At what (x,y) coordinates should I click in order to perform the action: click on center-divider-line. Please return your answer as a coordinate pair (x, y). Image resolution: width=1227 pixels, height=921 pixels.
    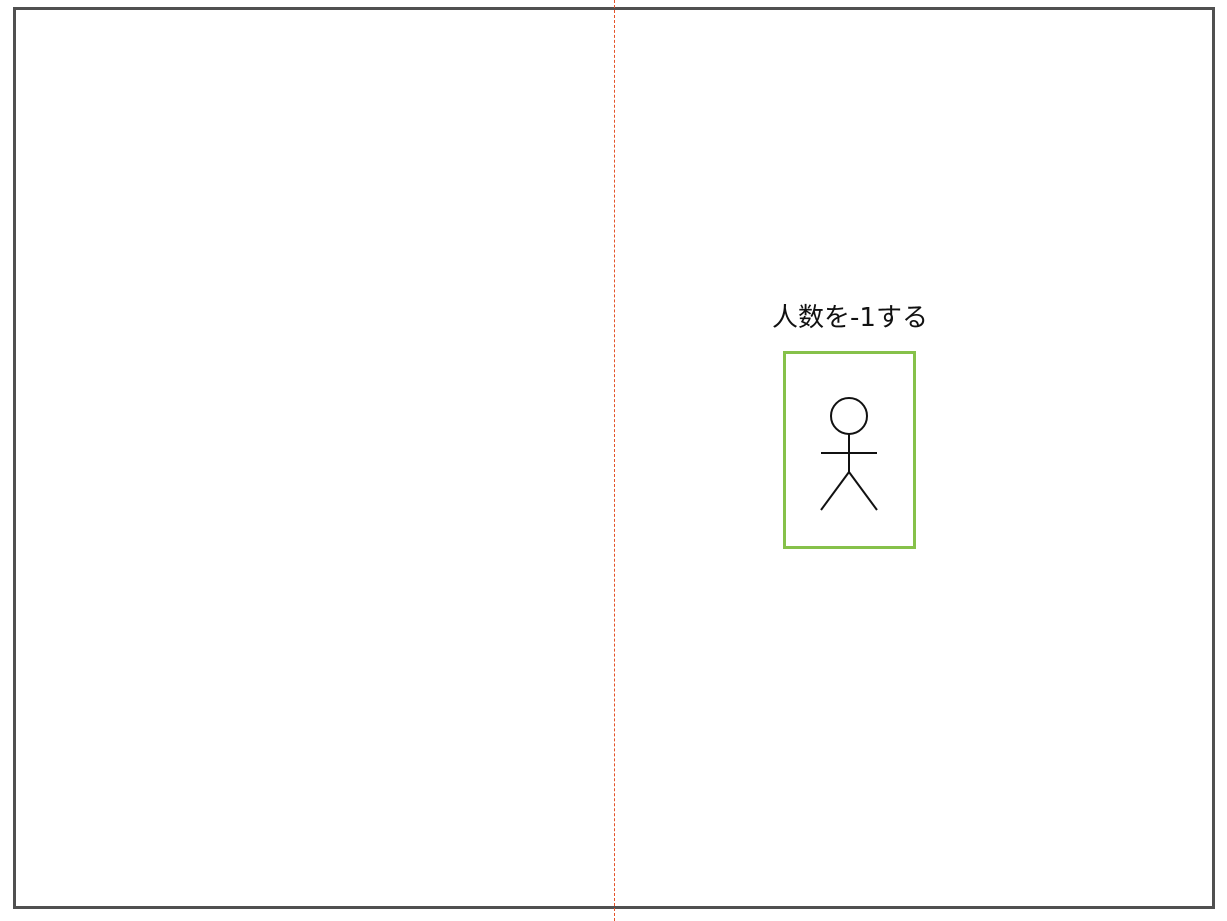
    Looking at the image, I should click on (614, 460).